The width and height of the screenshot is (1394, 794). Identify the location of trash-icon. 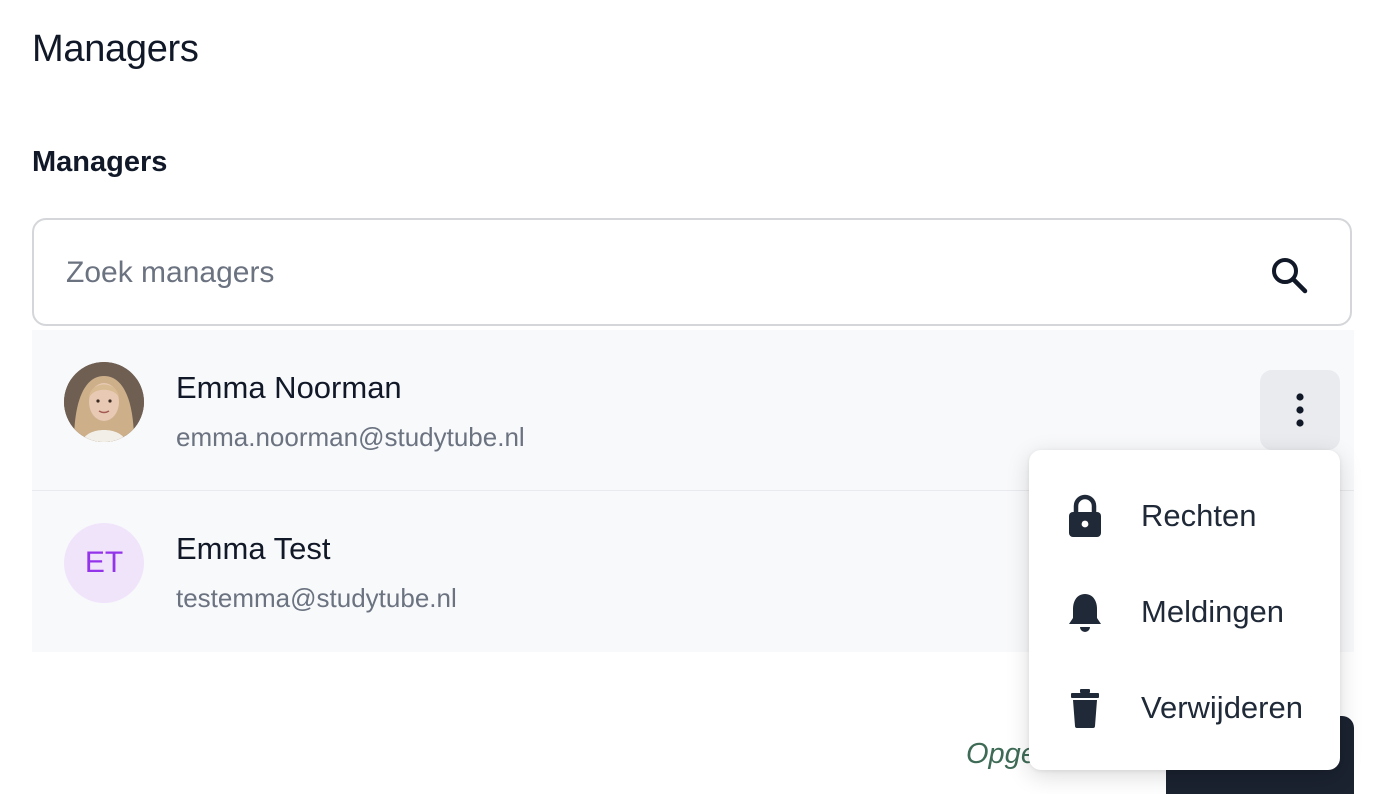
(1085, 708).